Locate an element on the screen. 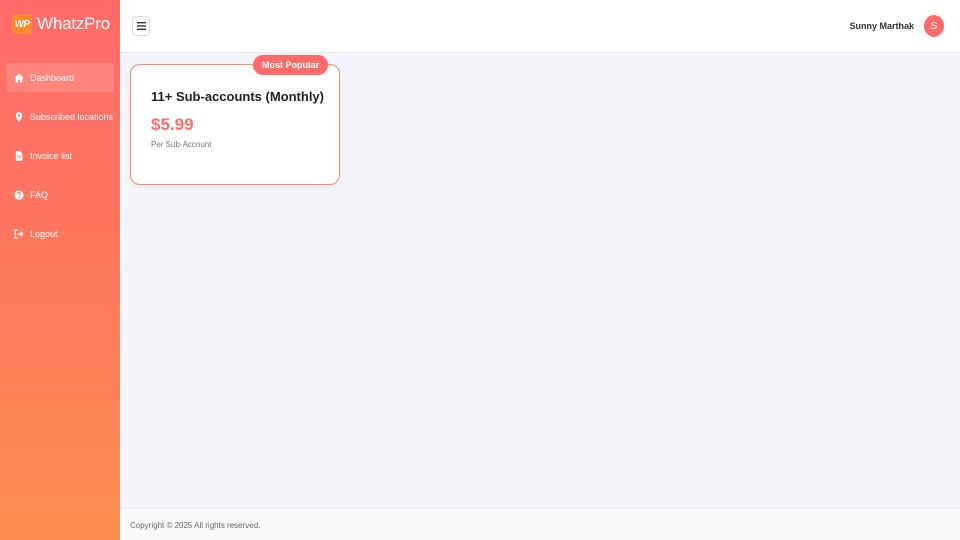  file-icon is located at coordinates (19, 155).